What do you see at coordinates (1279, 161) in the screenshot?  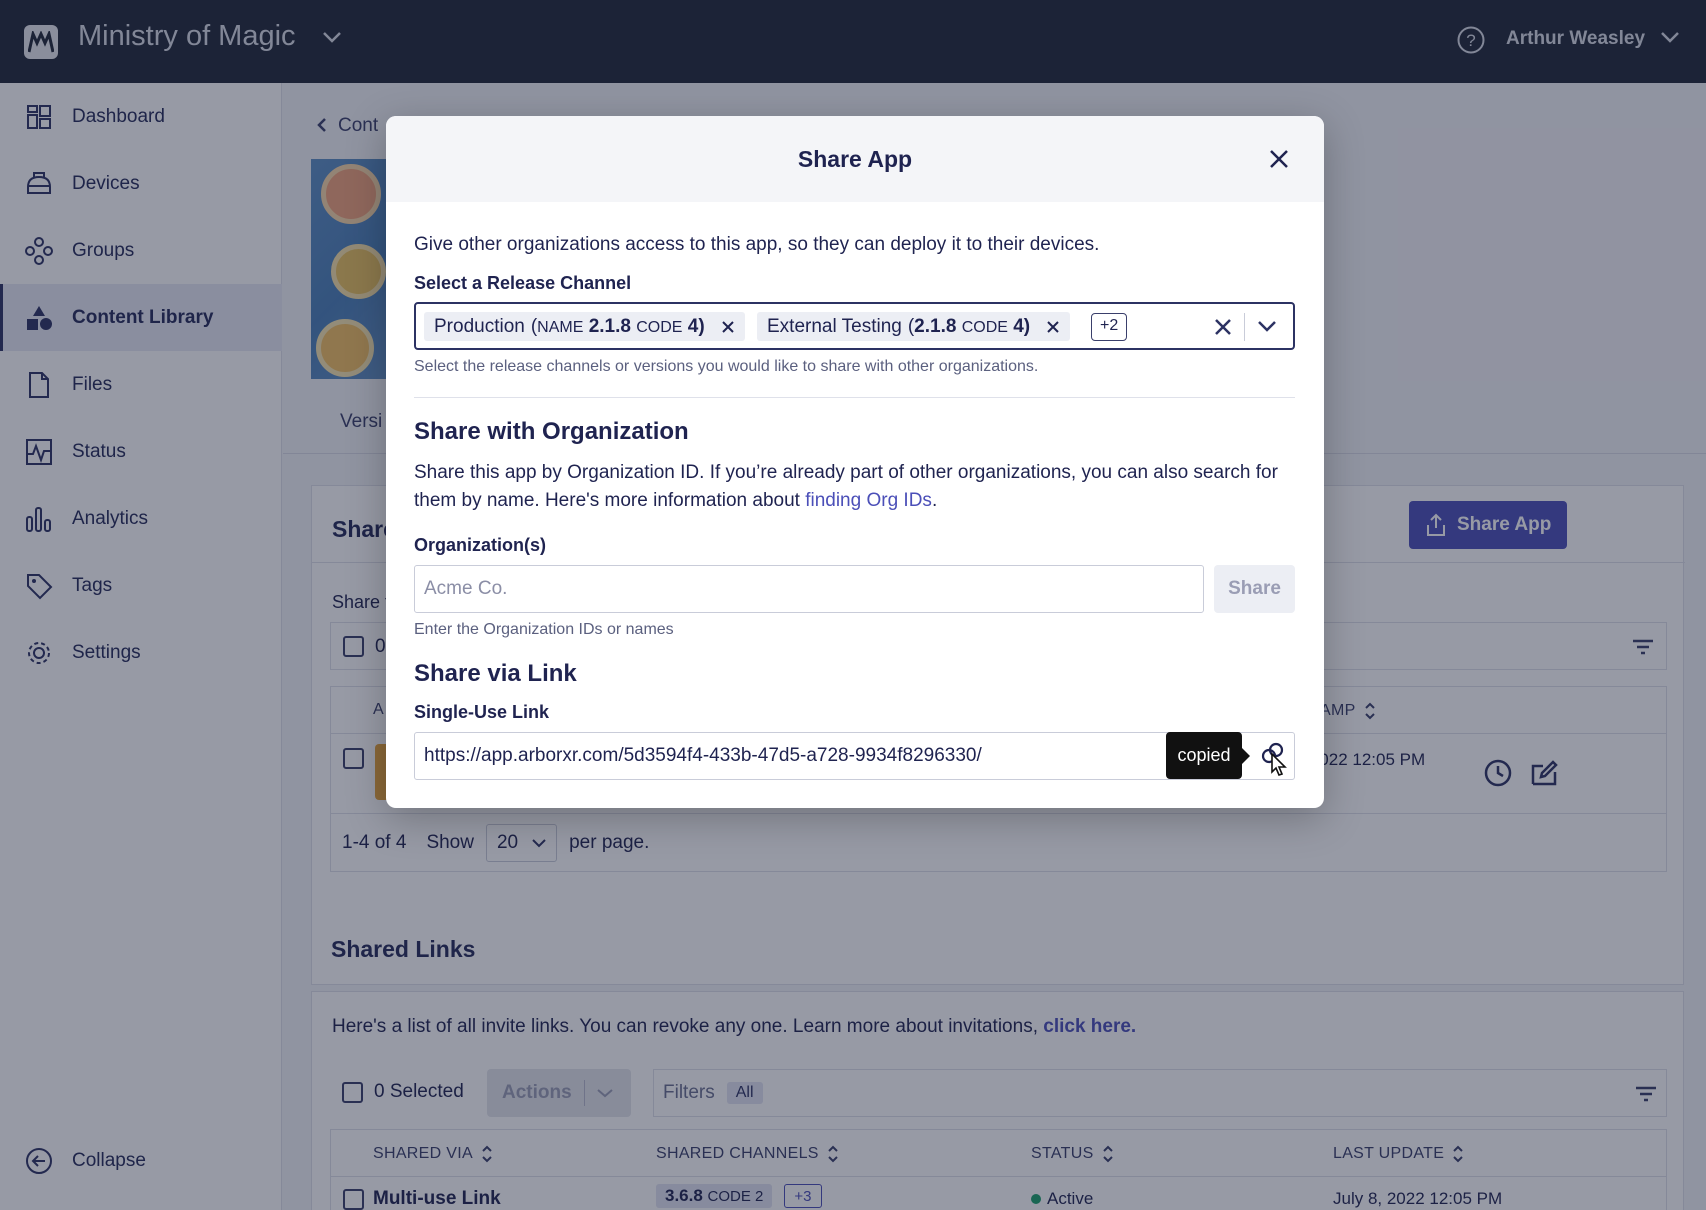 I see `close-icon` at bounding box center [1279, 161].